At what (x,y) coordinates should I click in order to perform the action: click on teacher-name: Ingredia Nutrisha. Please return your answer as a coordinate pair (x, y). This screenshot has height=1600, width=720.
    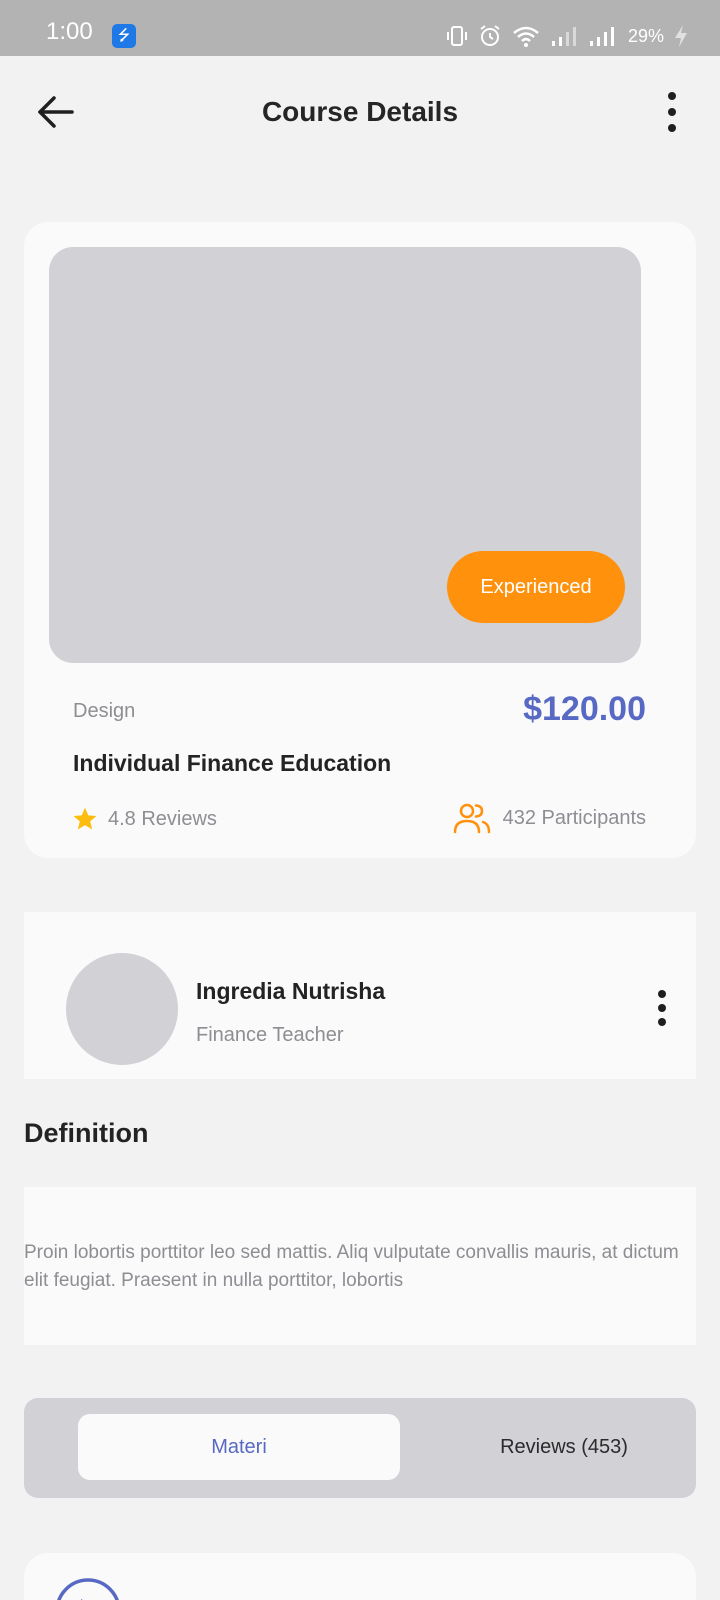
    Looking at the image, I should click on (291, 991).